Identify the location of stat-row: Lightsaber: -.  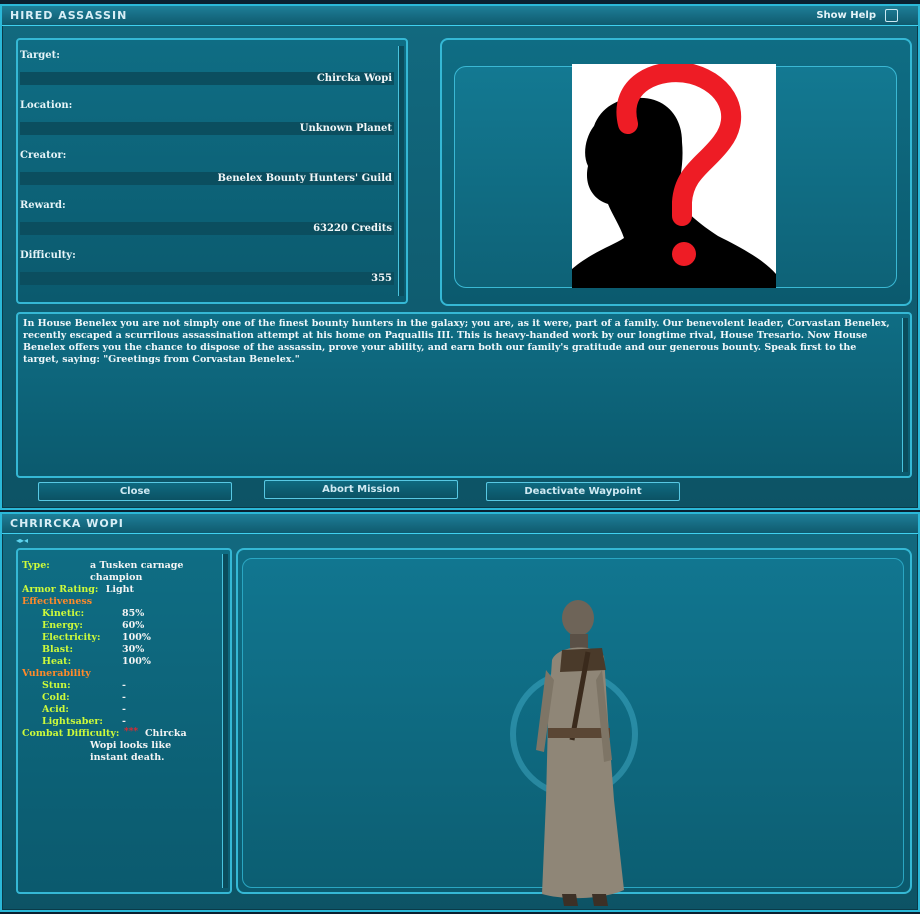
(78, 722).